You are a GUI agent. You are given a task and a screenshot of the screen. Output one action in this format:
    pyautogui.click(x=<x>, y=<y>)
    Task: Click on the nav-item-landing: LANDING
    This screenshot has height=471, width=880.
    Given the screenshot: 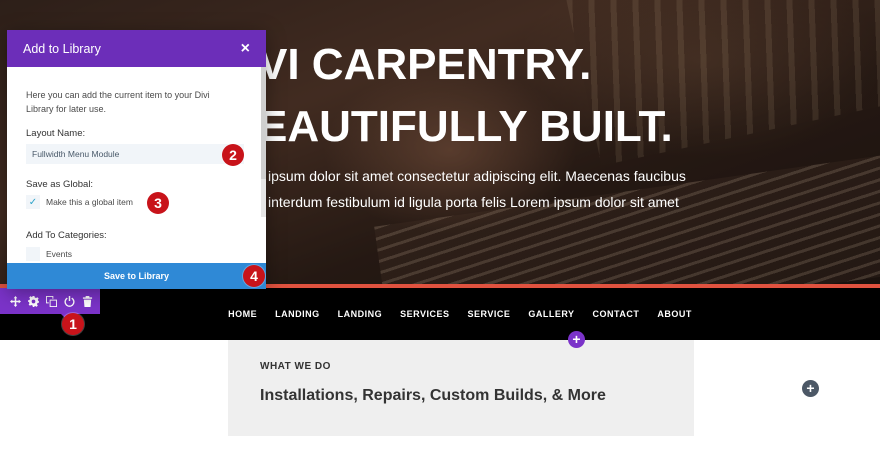 What is the action you would take?
    pyautogui.click(x=297, y=314)
    